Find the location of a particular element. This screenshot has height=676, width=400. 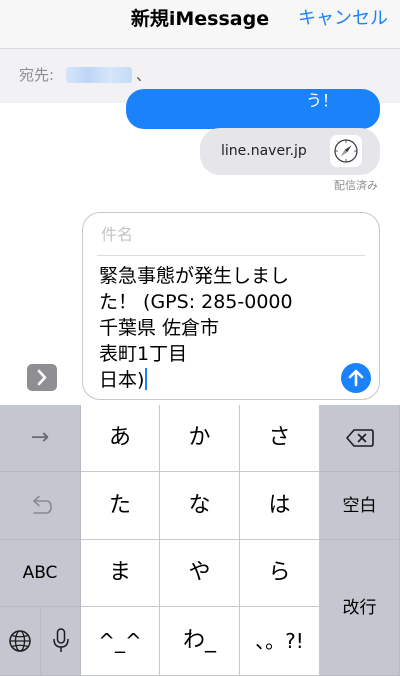

key-label: な is located at coordinates (199, 505).